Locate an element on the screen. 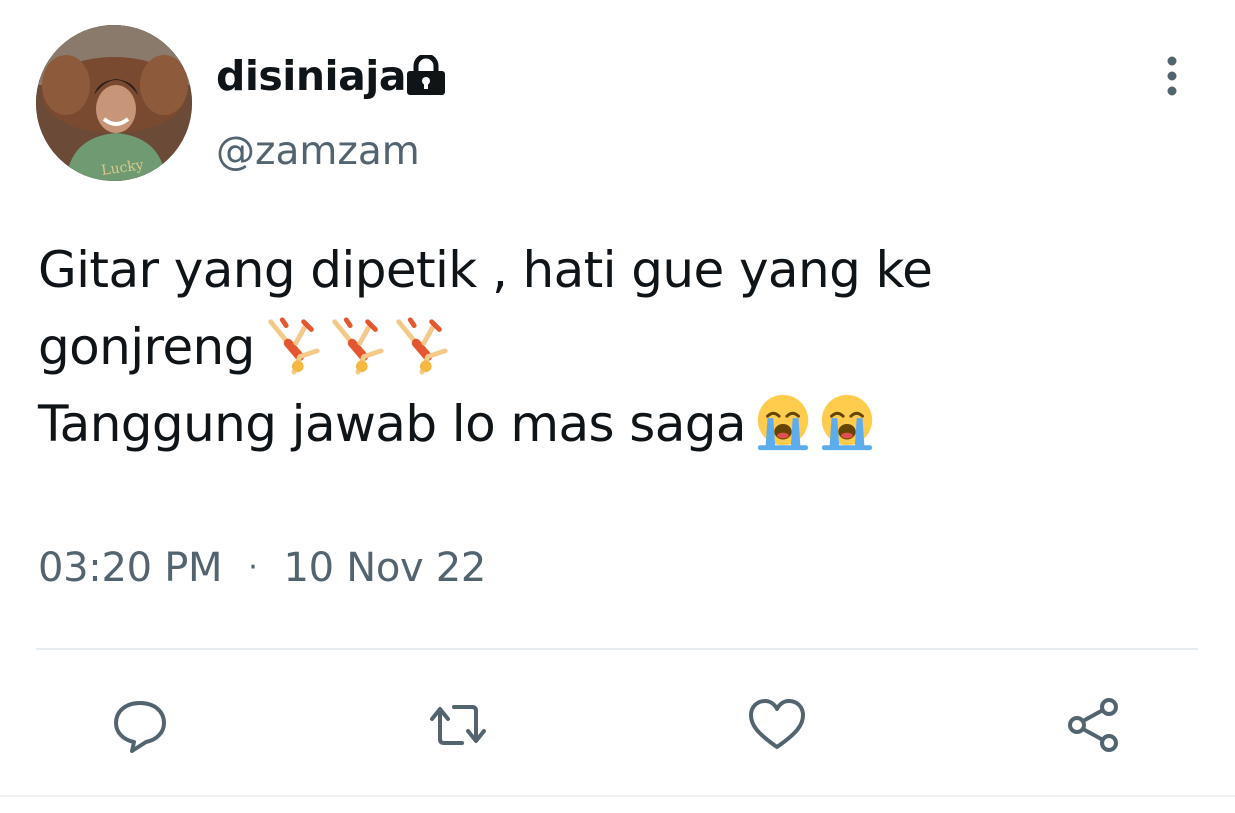 This screenshot has height=813, width=1235. tweet-text-line-3: Tanggung jawab lo mas saga is located at coordinates (613, 424).